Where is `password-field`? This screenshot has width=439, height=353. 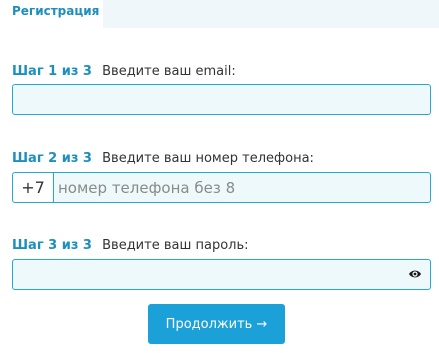
password-field is located at coordinates (221, 274).